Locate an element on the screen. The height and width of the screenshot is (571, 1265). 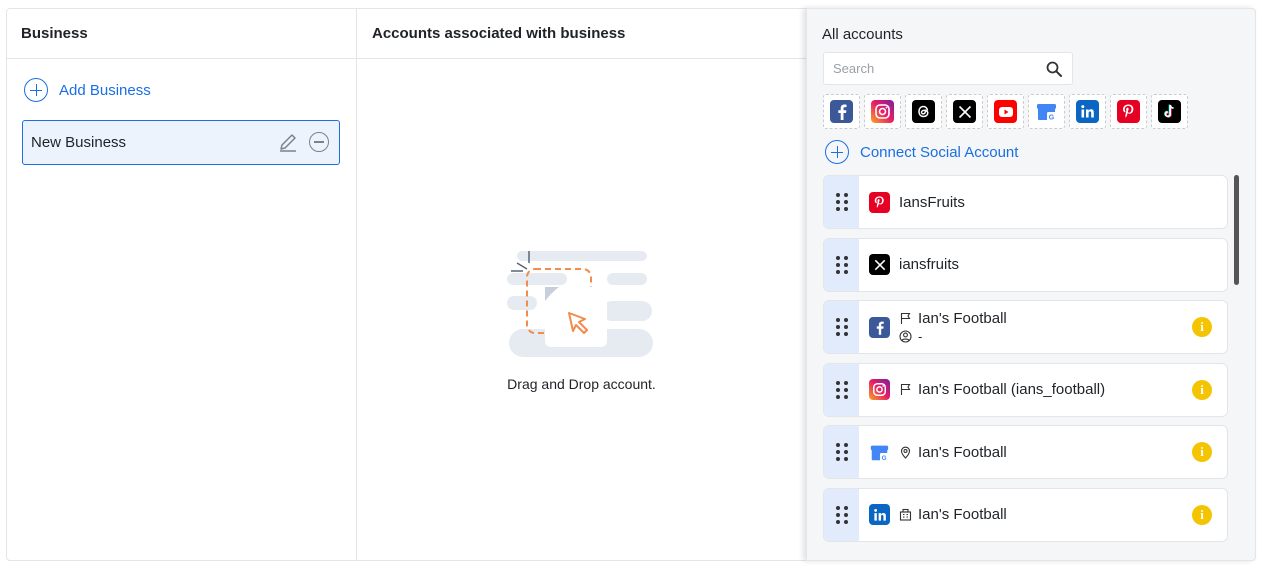
search-input is located at coordinates (933, 68).